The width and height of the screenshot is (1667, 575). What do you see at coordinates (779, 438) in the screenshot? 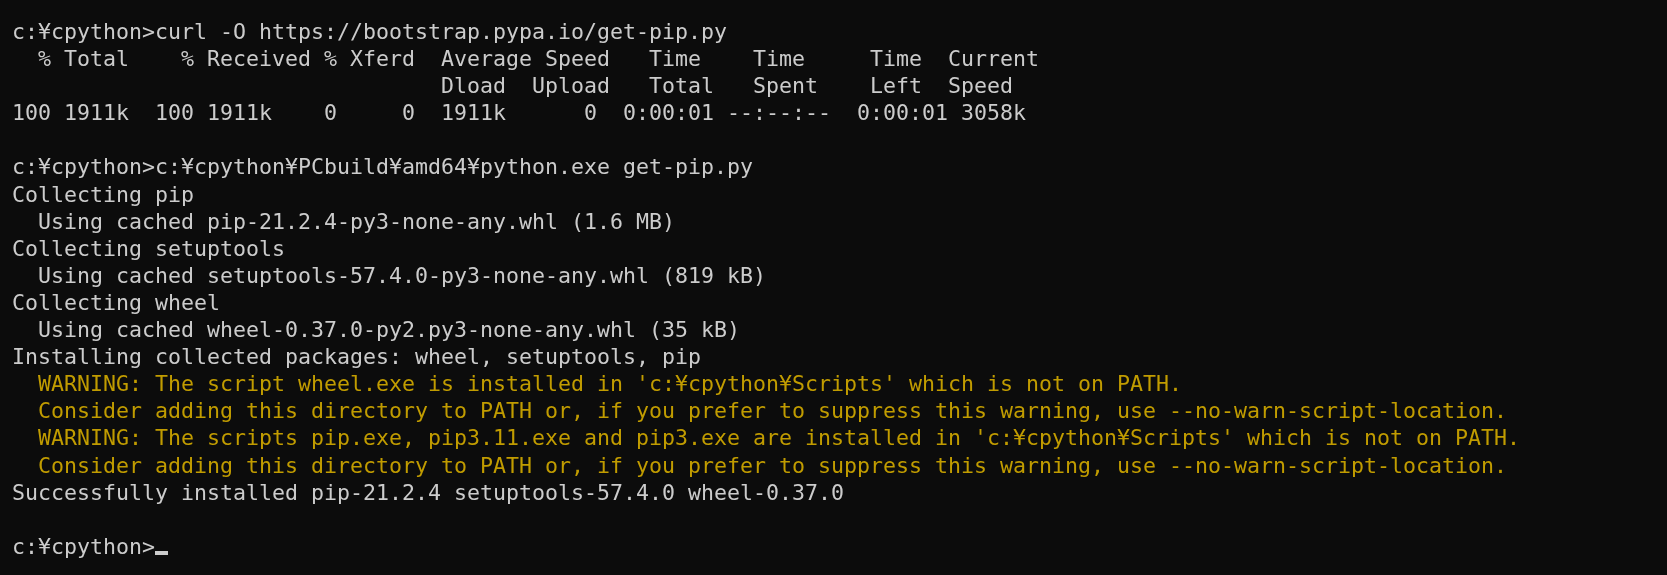
I see `warning-line: WARNING: The scripts pip.exe, pip3.11.exe and pip3.exe are installed in 'c:¥cpython¥Scripts' which is not on PATH.` at bounding box center [779, 438].